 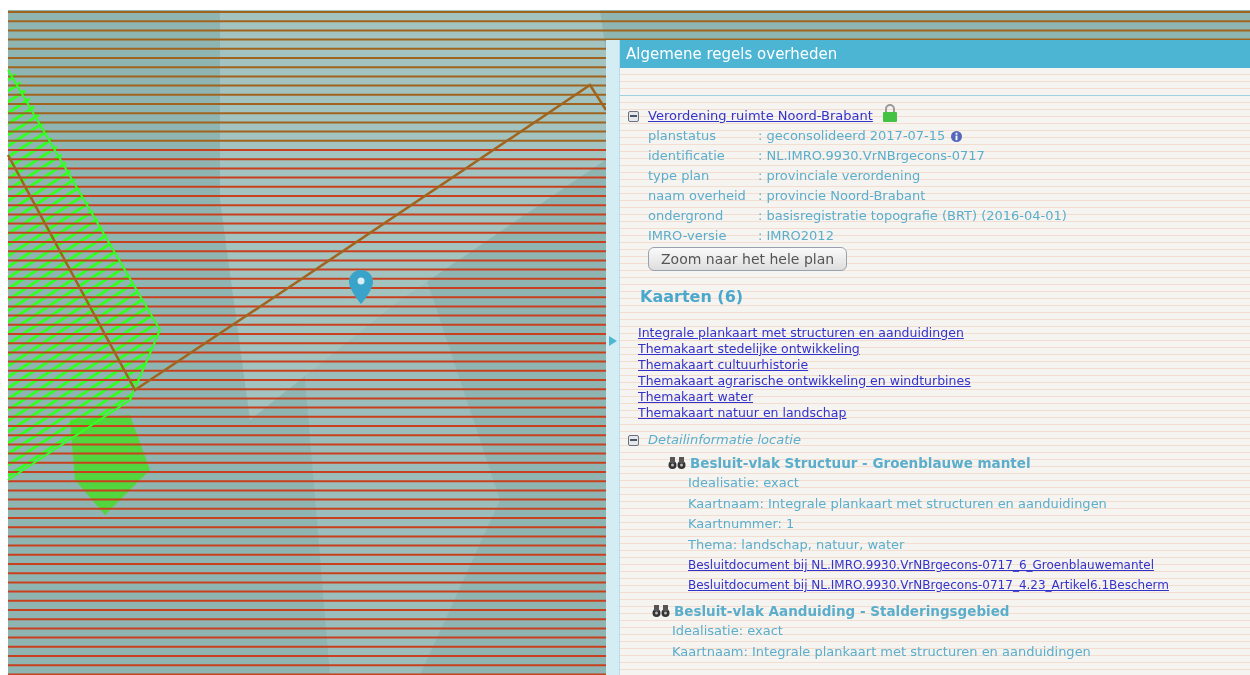 What do you see at coordinates (687, 156) in the screenshot?
I see `field-label: identificatie` at bounding box center [687, 156].